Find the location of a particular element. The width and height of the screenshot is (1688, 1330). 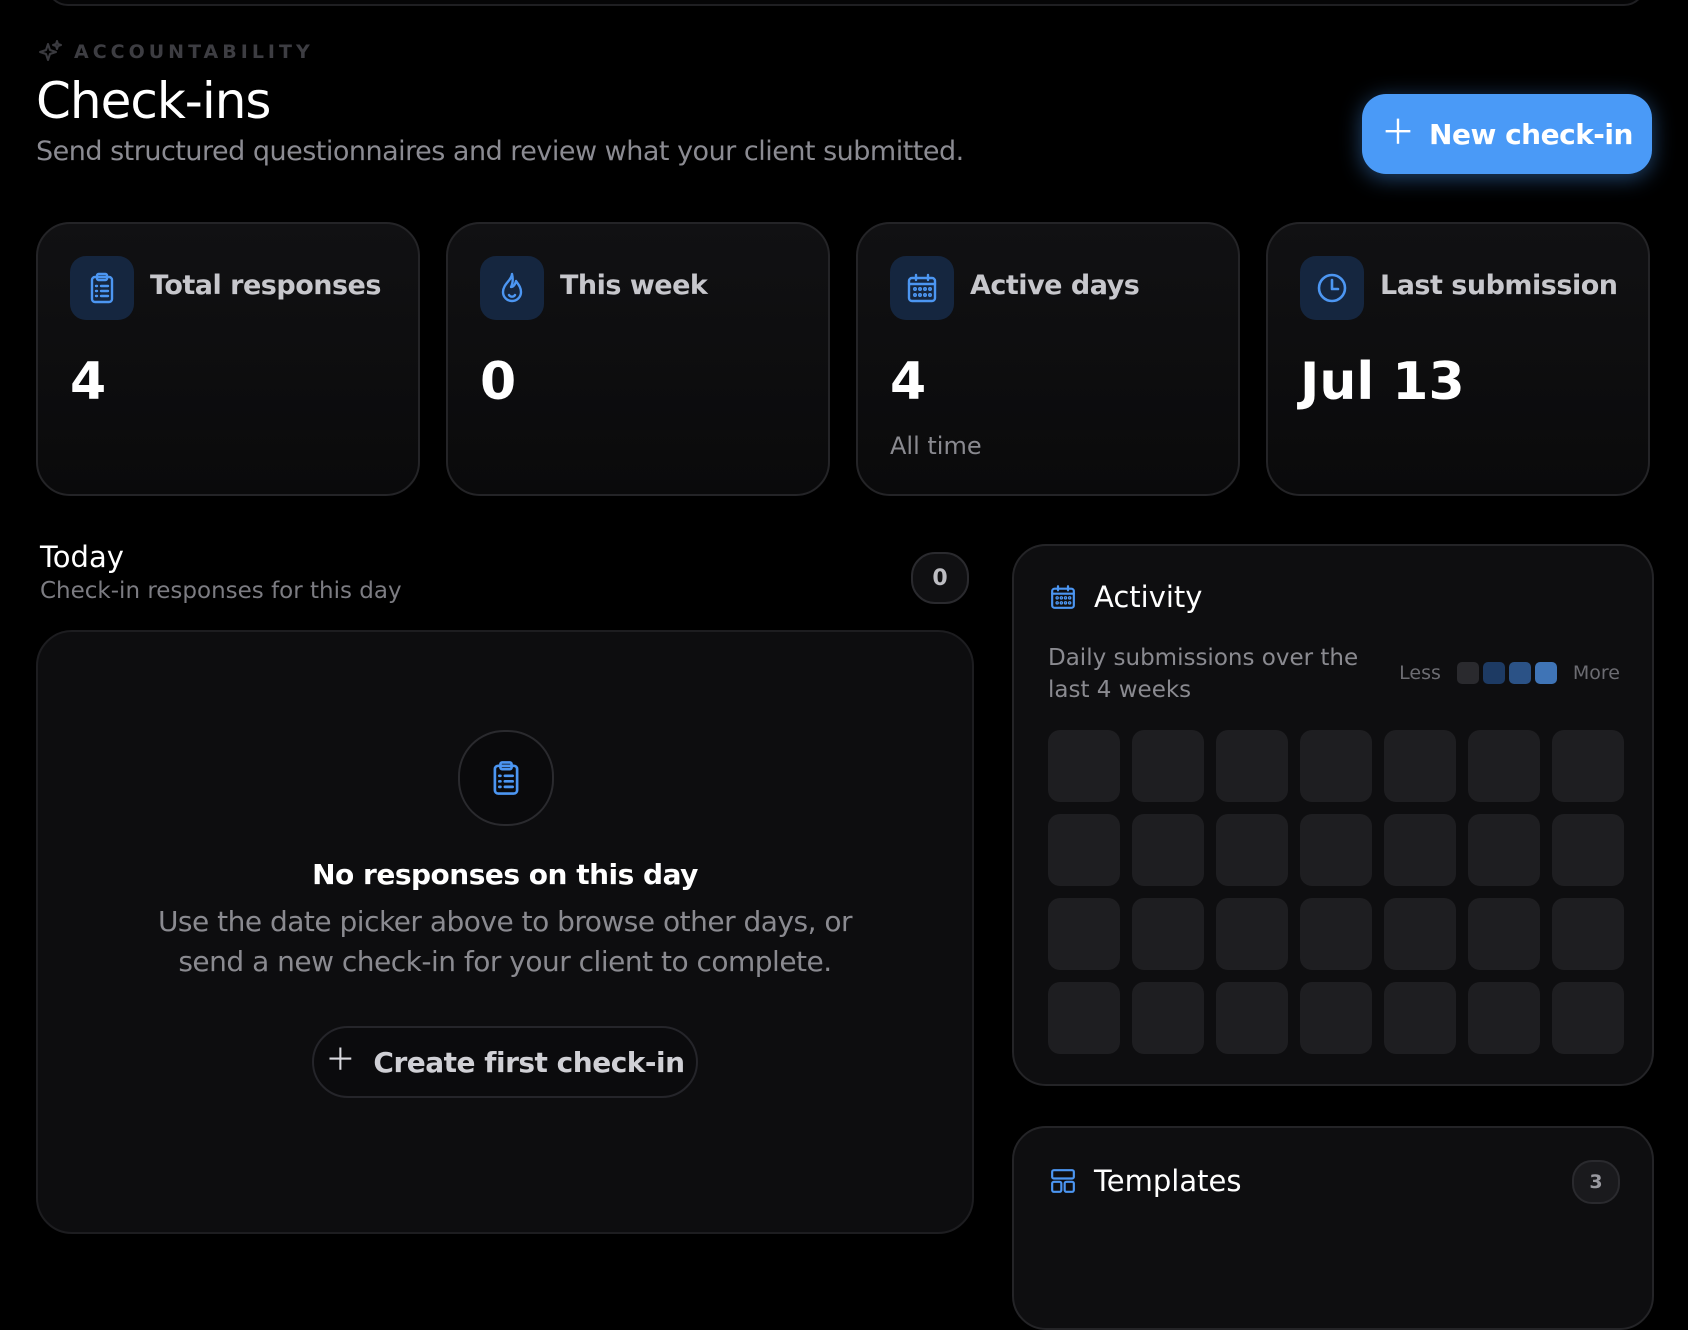

activity-title: Activity is located at coordinates (1148, 597).